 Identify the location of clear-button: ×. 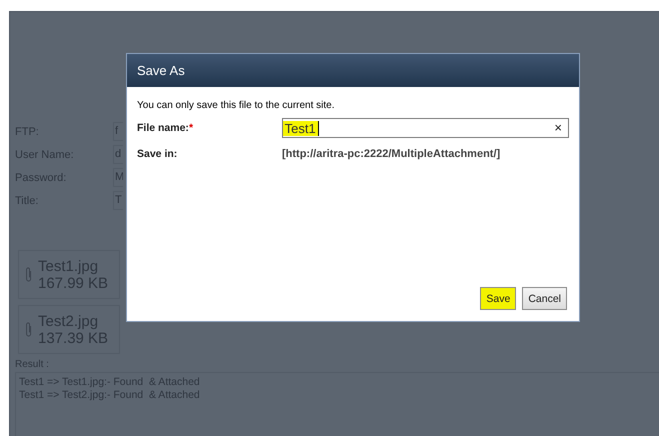
(558, 128).